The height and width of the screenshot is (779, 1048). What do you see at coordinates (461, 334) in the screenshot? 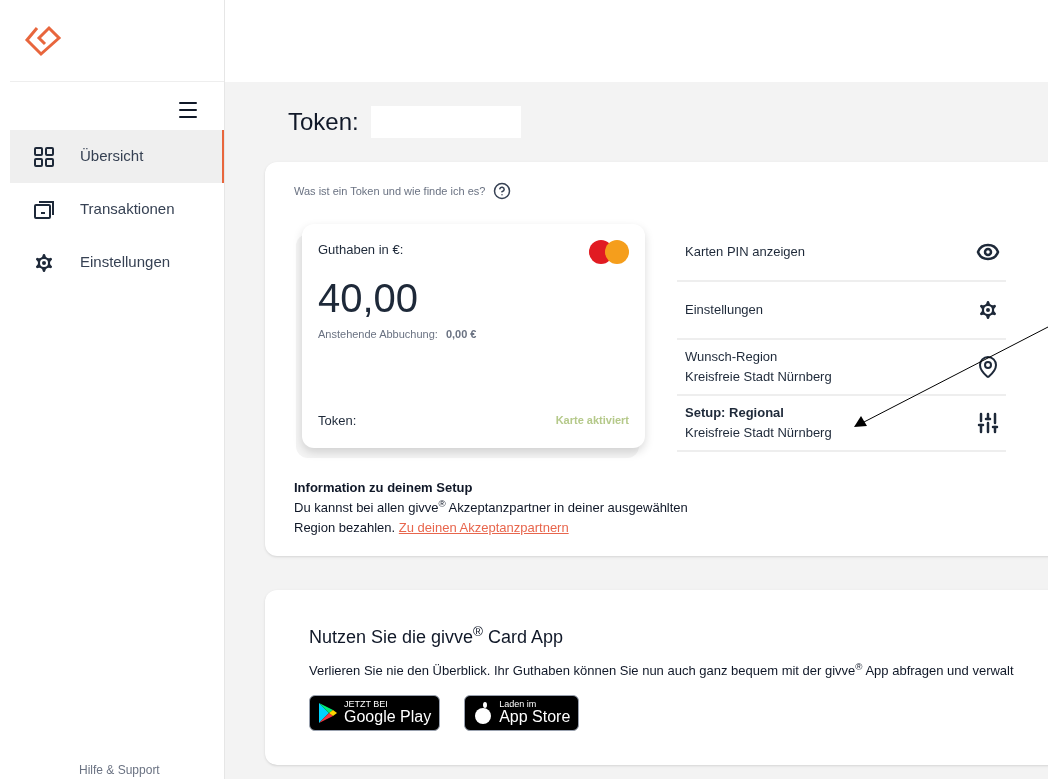
I see `pending-value: 0,00 €` at bounding box center [461, 334].